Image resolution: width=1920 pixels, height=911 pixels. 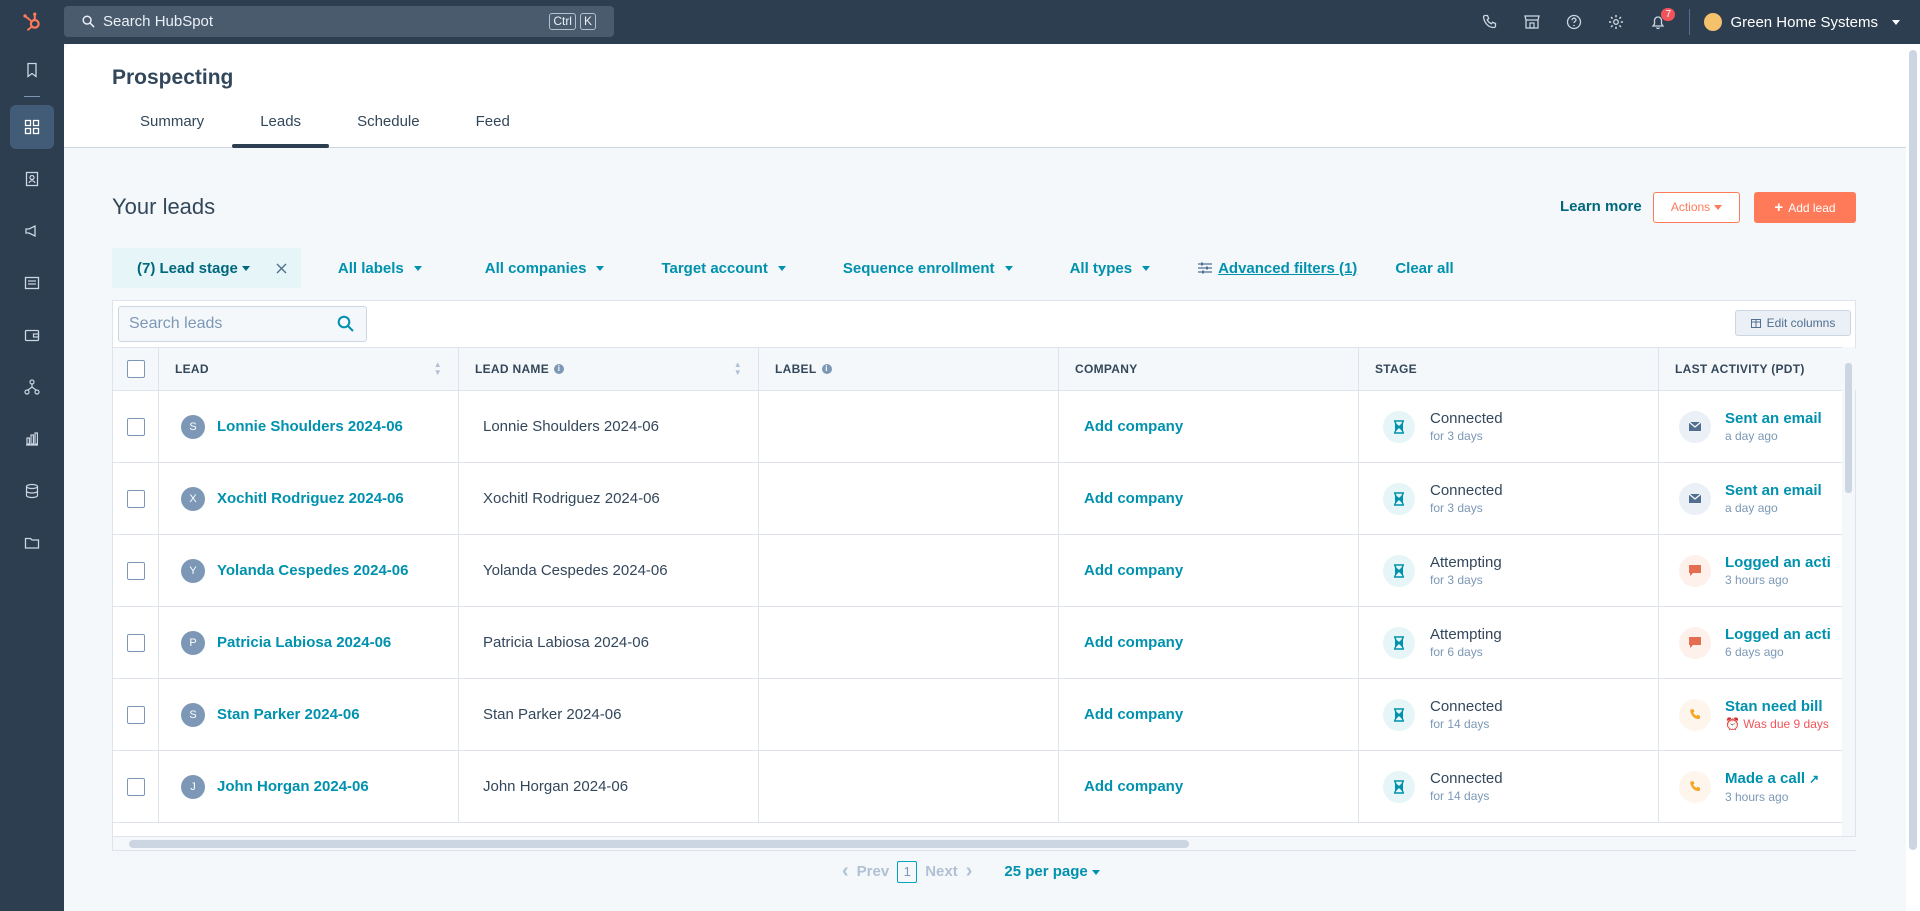 What do you see at coordinates (1777, 706) in the screenshot?
I see `activity-link: Stan need bill` at bounding box center [1777, 706].